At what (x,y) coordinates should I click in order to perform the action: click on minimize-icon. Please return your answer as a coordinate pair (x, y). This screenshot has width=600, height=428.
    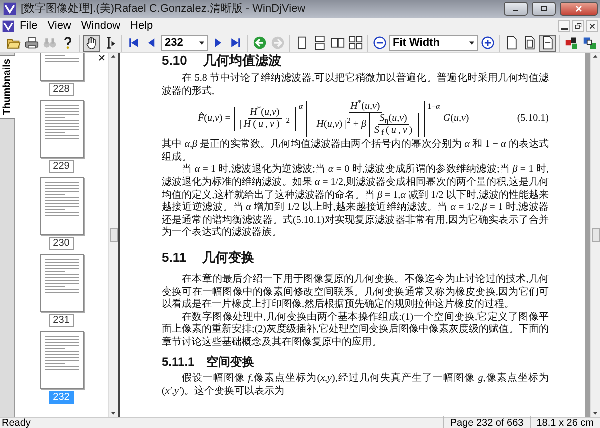
    Looking at the image, I should click on (564, 29).